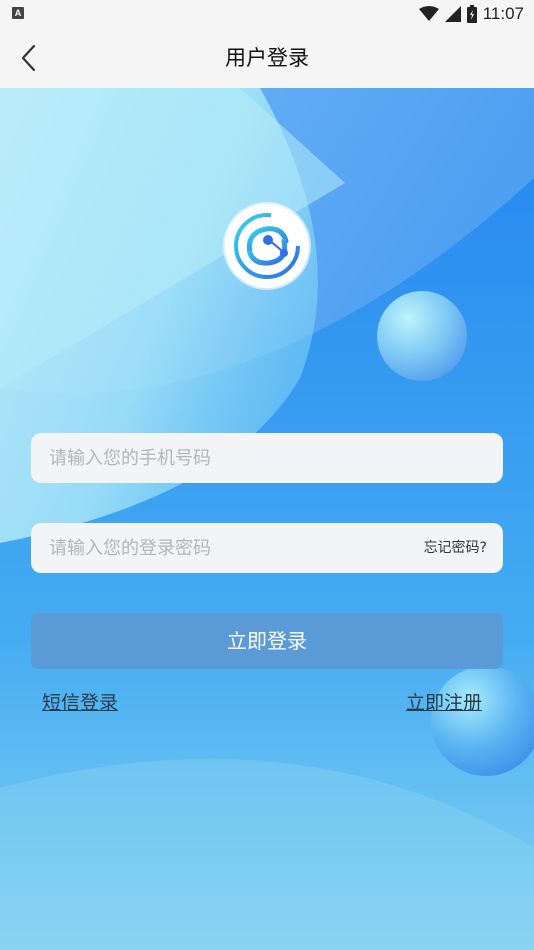  I want to click on notification-badge: A, so click(18, 13).